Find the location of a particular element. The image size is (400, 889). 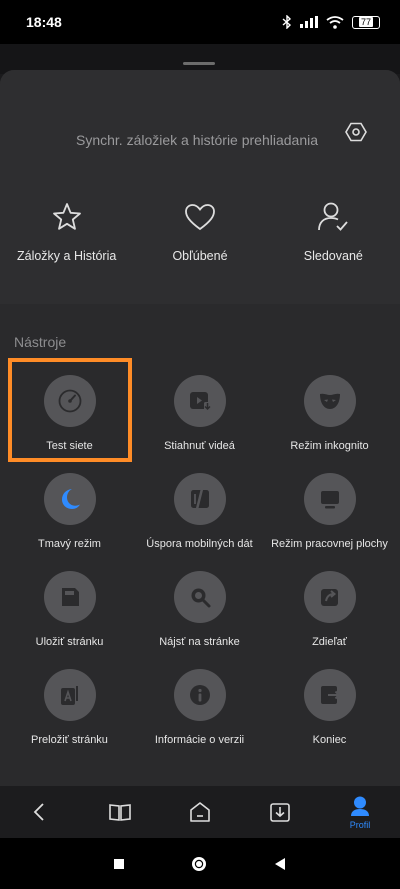

find-in-page-button: Nájsť na stránke is located at coordinates (199, 610).